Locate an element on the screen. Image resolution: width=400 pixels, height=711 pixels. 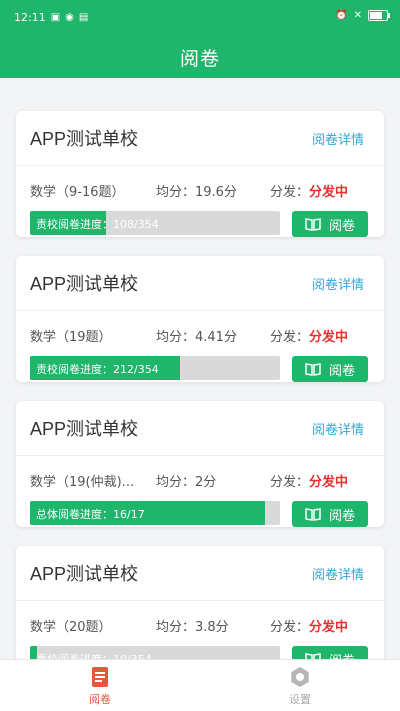
tab-marking-label: 阅卷 is located at coordinates (100, 699).